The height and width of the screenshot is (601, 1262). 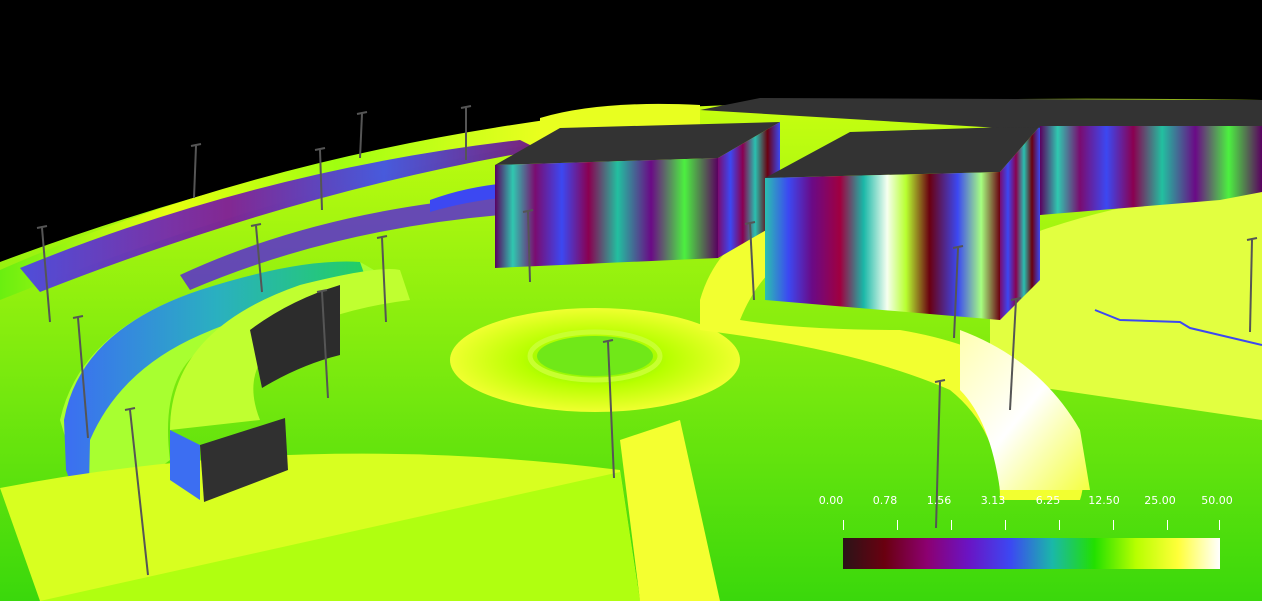 I want to click on legend-label: 3.13, so click(x=993, y=500).